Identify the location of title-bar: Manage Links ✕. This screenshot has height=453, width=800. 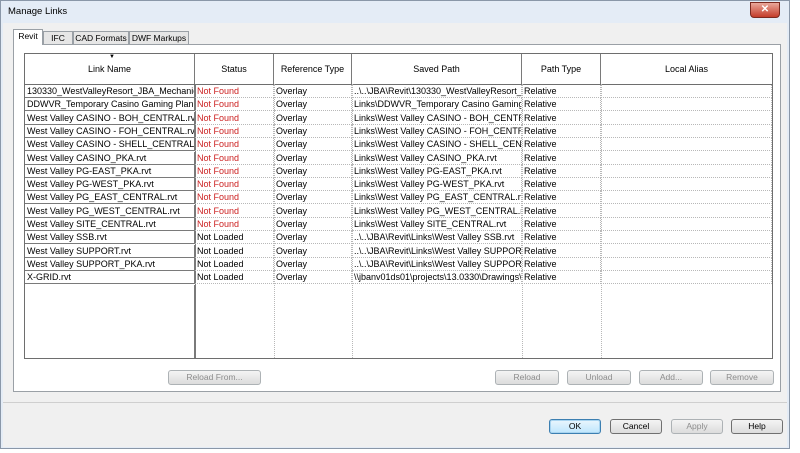
(395, 12).